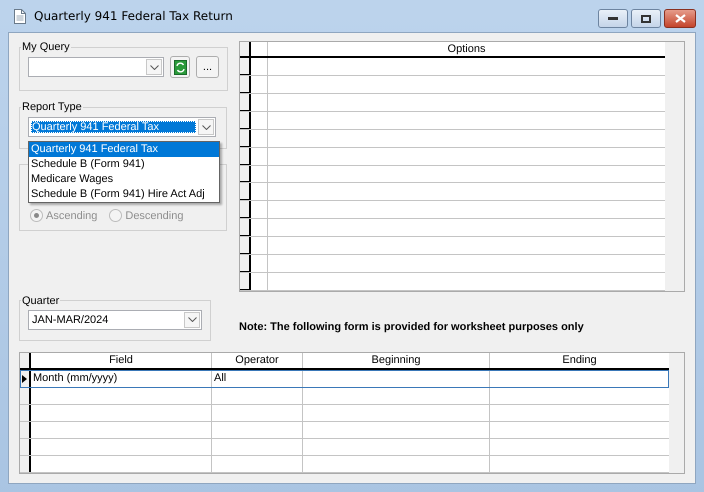 This screenshot has height=492, width=704. I want to click on group-label: Report Type, so click(52, 107).